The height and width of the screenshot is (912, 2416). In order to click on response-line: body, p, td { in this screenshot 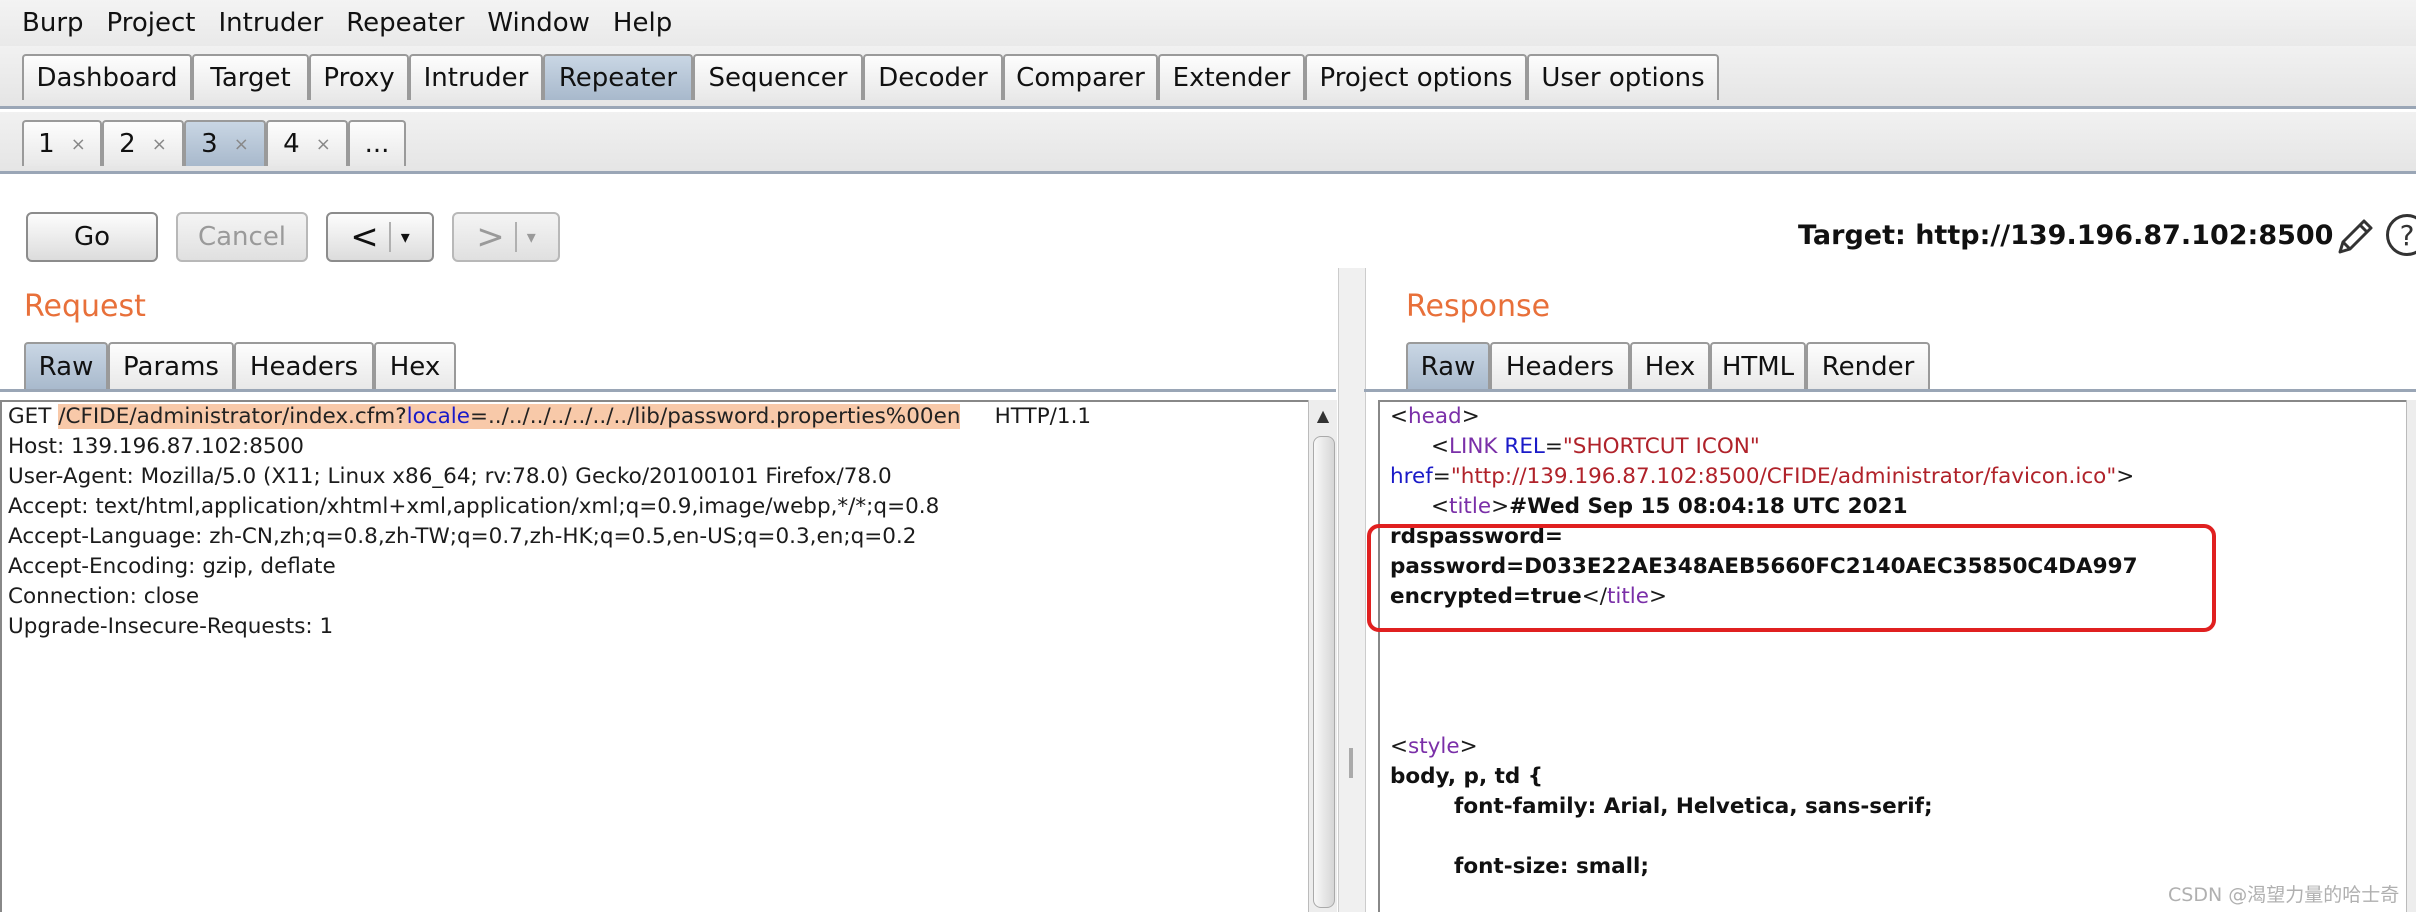, I will do `click(1467, 776)`.